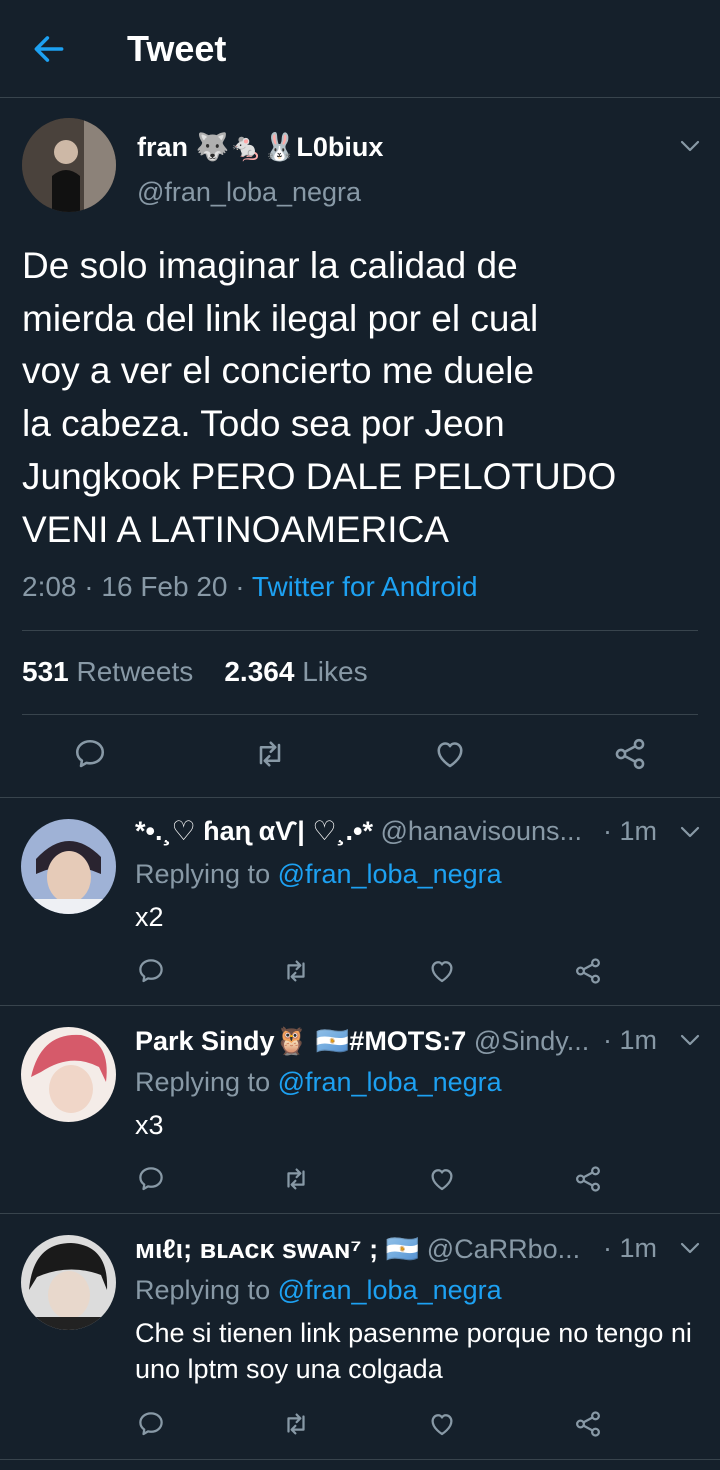  I want to click on back-arrow-icon, so click(49, 49).